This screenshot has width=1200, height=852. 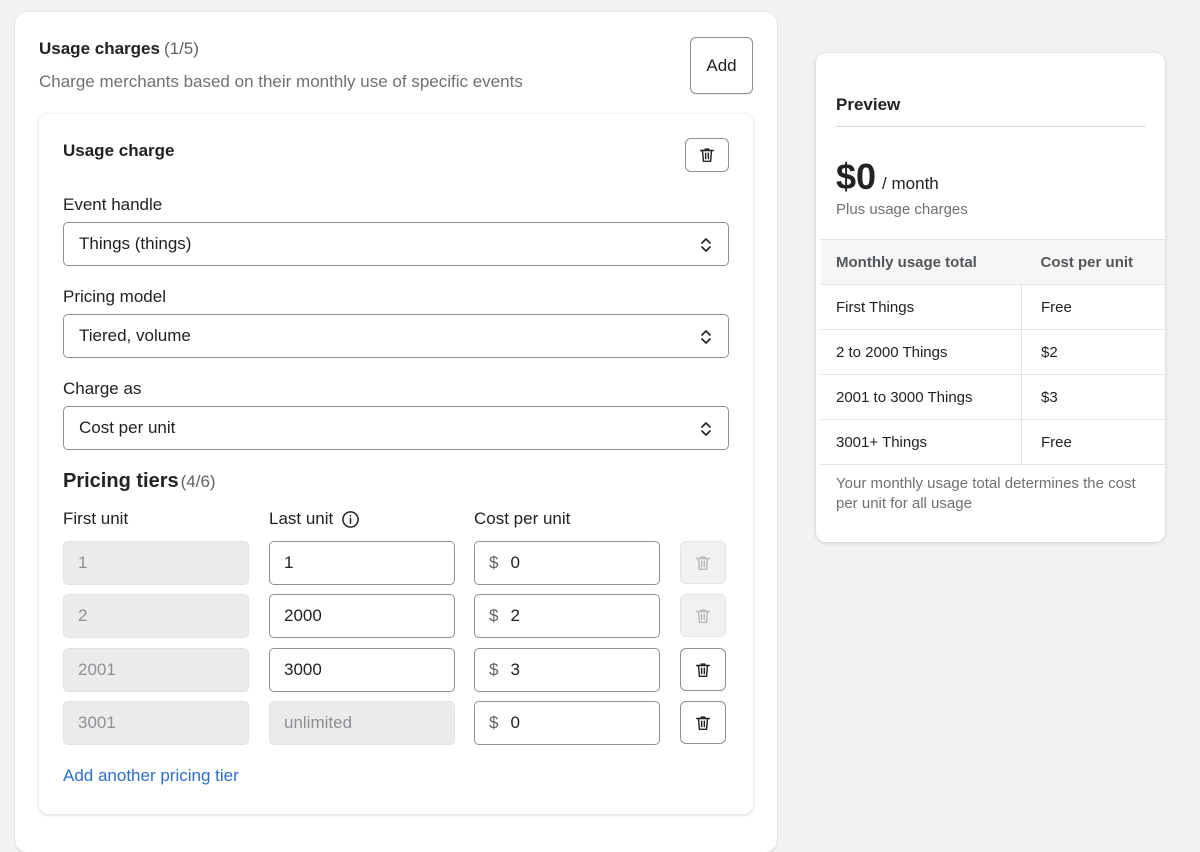 What do you see at coordinates (567, 616) in the screenshot?
I see `tier-2-cost-input: $2` at bounding box center [567, 616].